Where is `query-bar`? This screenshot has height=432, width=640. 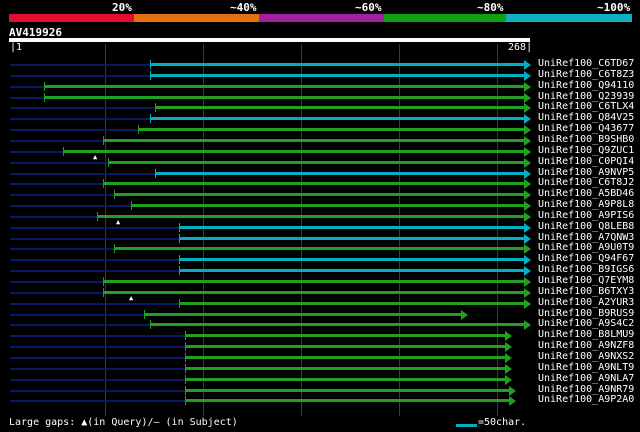 query-bar is located at coordinates (269, 40).